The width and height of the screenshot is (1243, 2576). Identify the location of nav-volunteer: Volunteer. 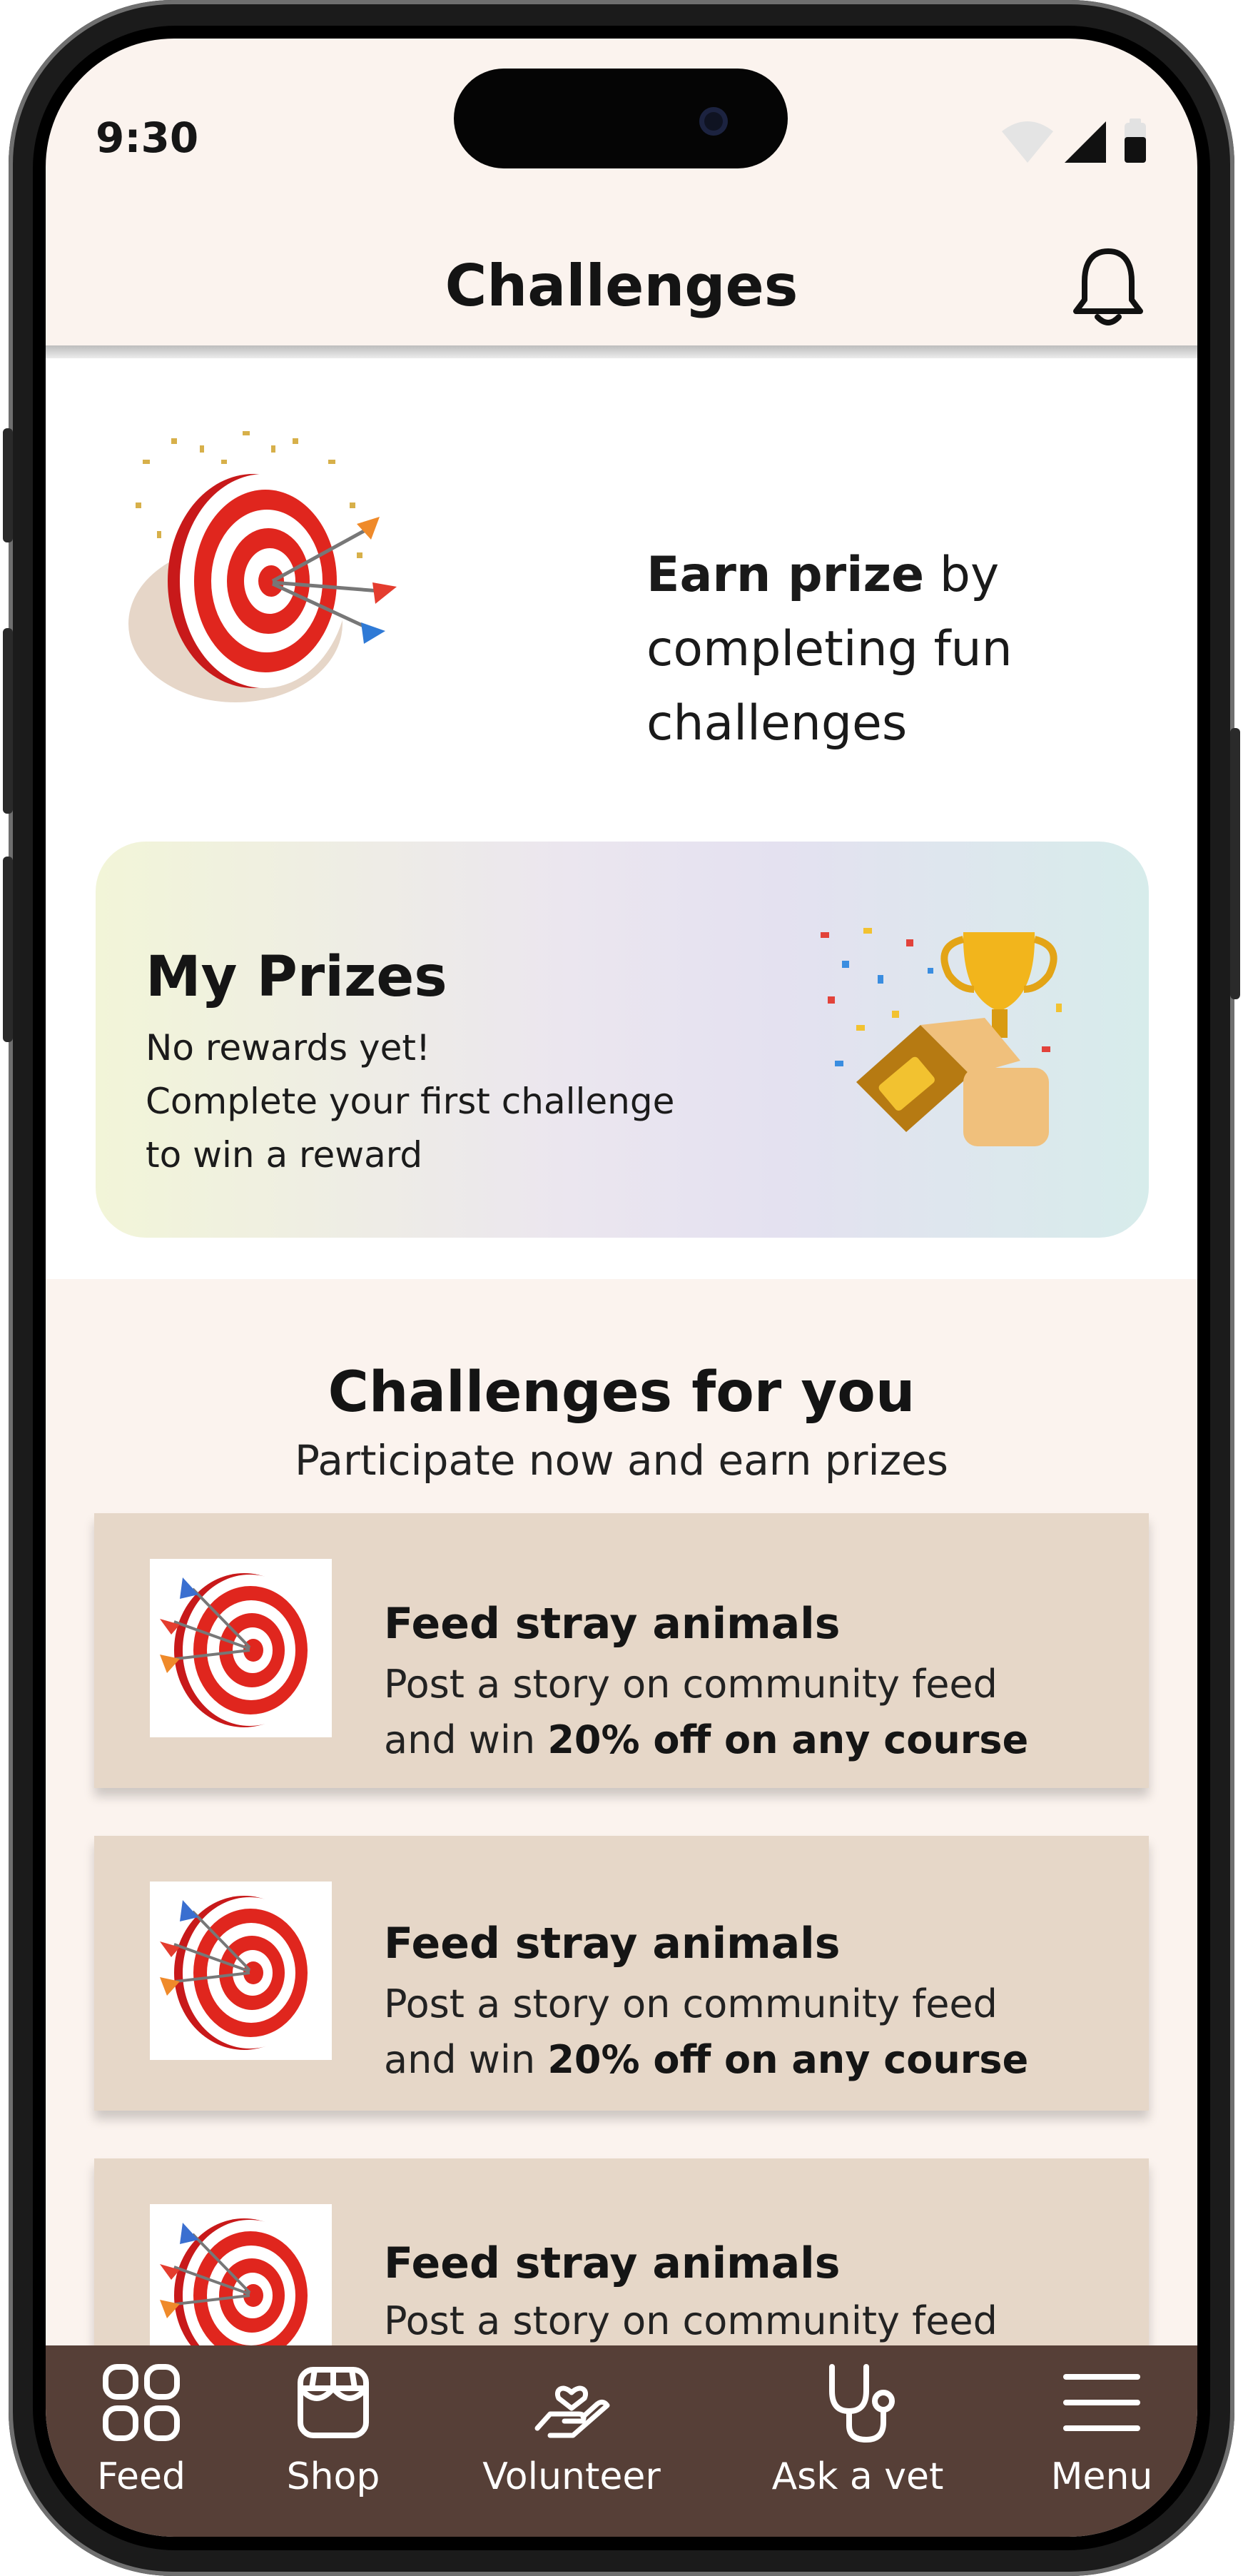
(572, 2448).